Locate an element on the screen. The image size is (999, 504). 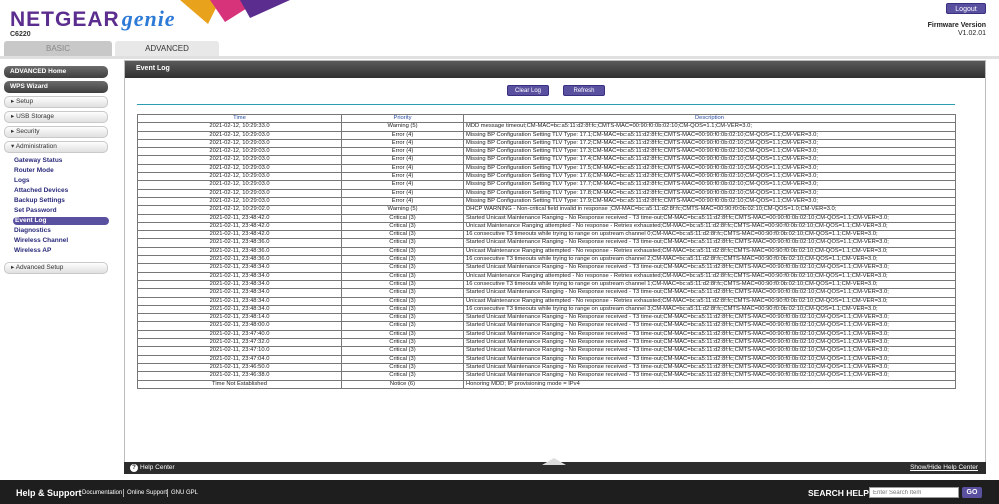
sidebar-item-diagnostics: Diagnostics is located at coordinates (32, 231).